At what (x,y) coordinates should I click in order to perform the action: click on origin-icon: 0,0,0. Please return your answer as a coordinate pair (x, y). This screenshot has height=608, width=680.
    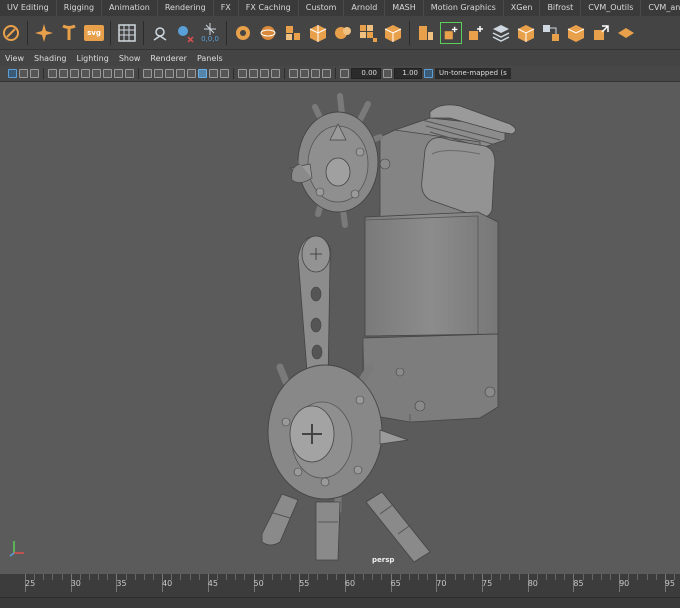
    Looking at the image, I should click on (210, 33).